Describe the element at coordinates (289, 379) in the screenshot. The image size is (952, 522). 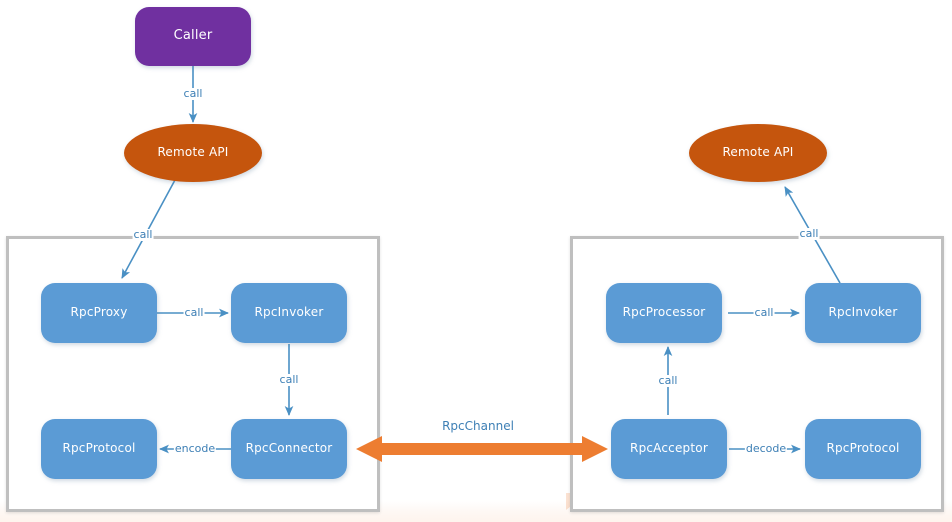
I see `edge-label-rpcinvoker-to-rpcconnector: call` at that location.